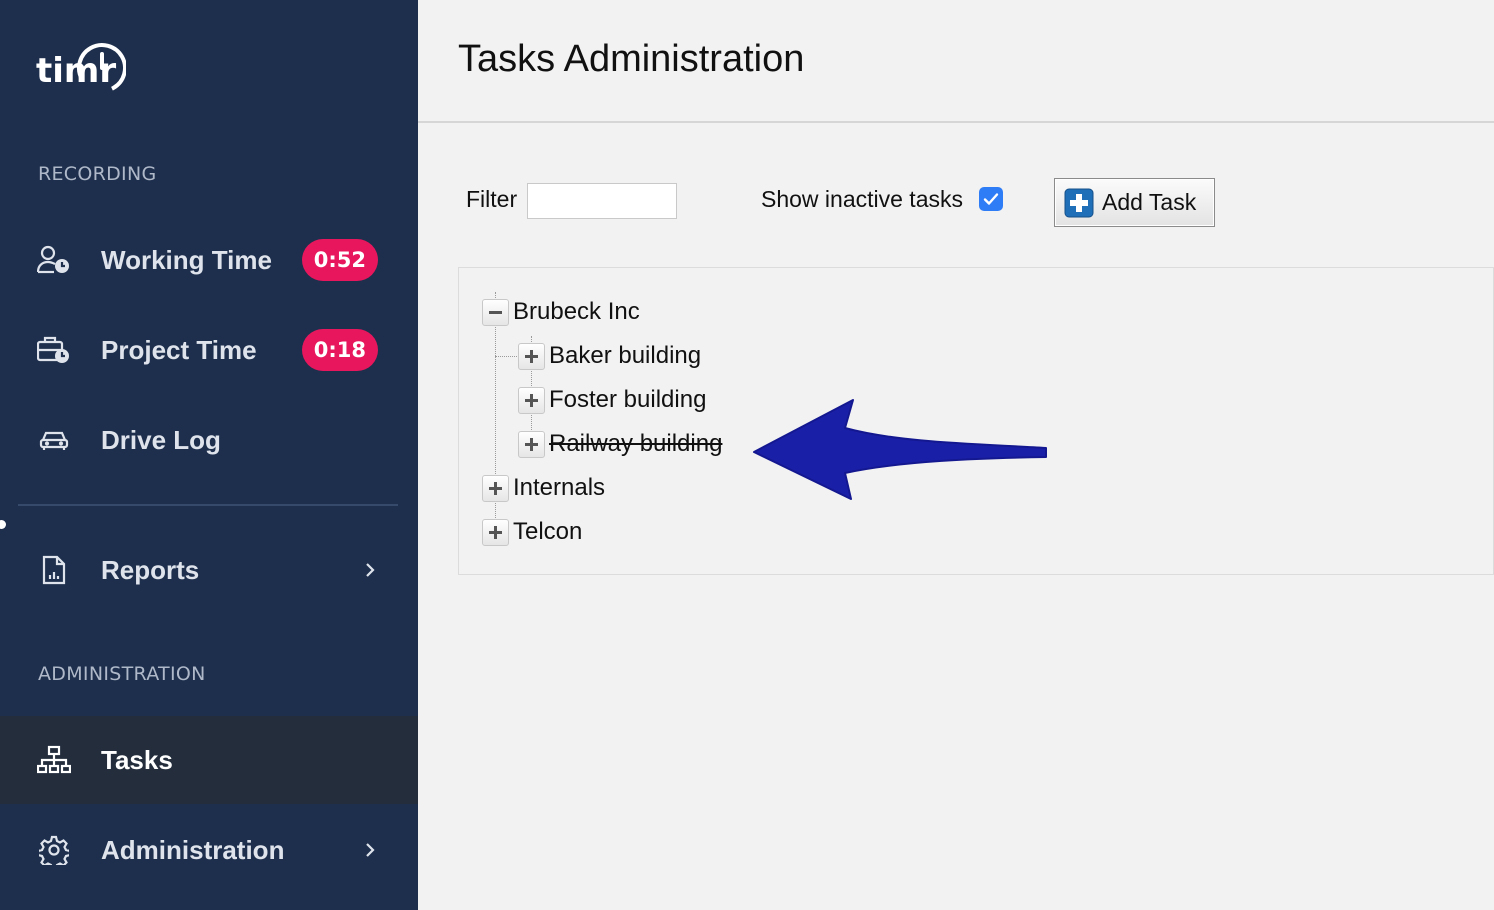  What do you see at coordinates (956, 61) in the screenshot?
I see `page-header: Tasks Administration` at bounding box center [956, 61].